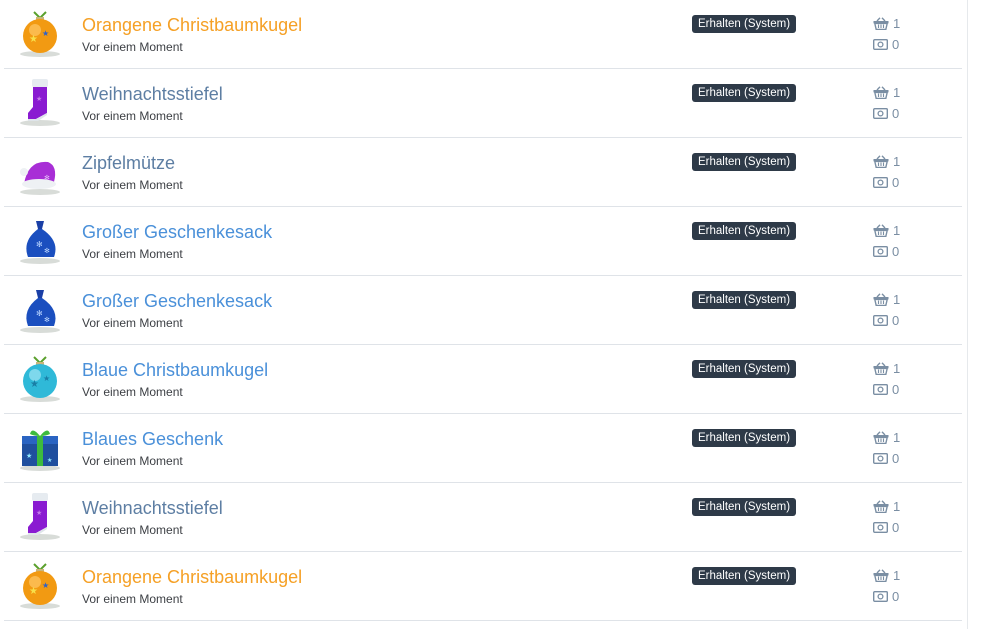 Image resolution: width=990 pixels, height=629 pixels. What do you see at coordinates (40, 172) in the screenshot?
I see `santa-hat-icon: ✻` at bounding box center [40, 172].